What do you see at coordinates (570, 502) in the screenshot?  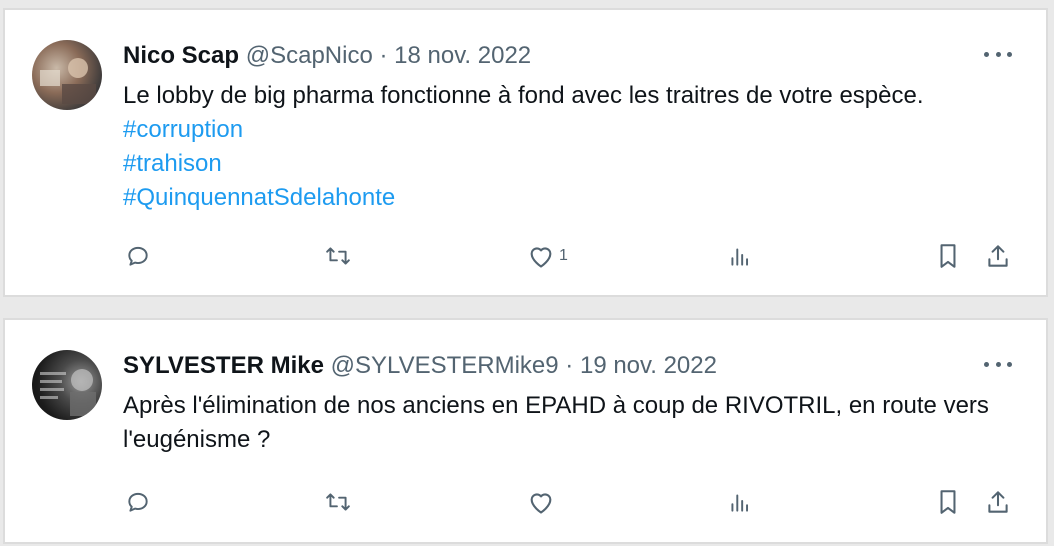 I see `tweet-actions` at bounding box center [570, 502].